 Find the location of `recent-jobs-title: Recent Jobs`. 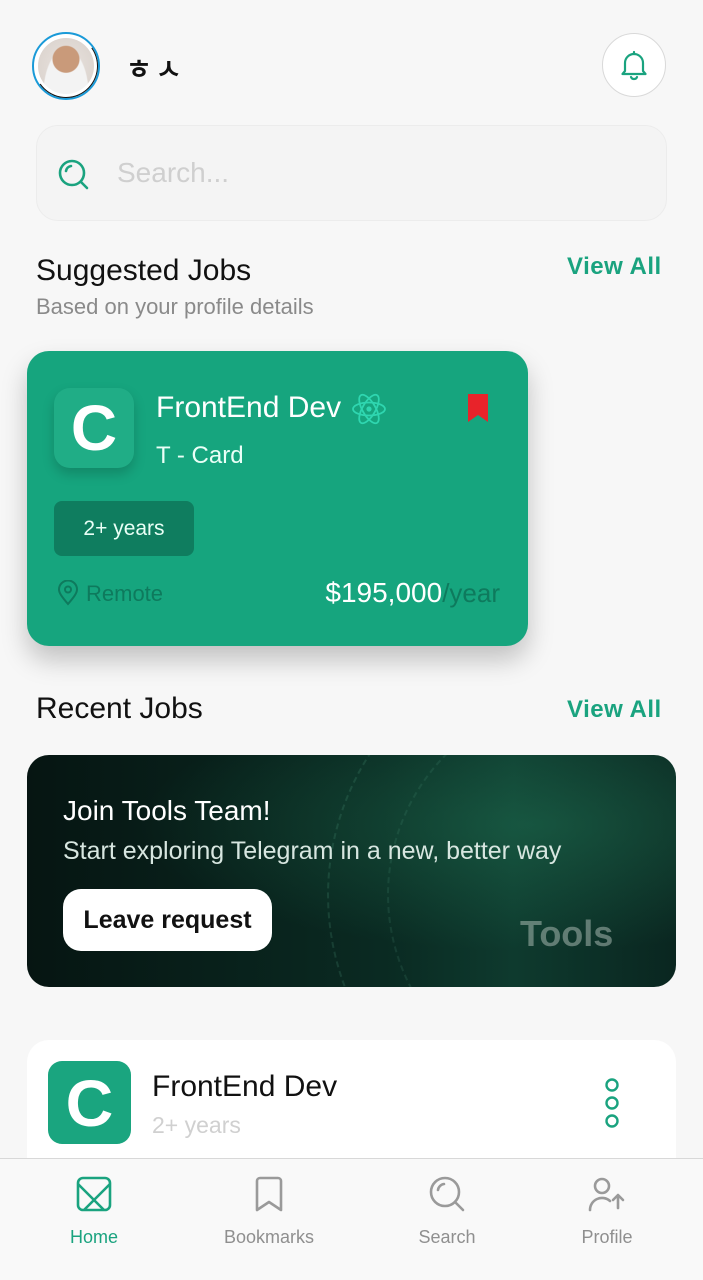

recent-jobs-title: Recent Jobs is located at coordinates (119, 708).